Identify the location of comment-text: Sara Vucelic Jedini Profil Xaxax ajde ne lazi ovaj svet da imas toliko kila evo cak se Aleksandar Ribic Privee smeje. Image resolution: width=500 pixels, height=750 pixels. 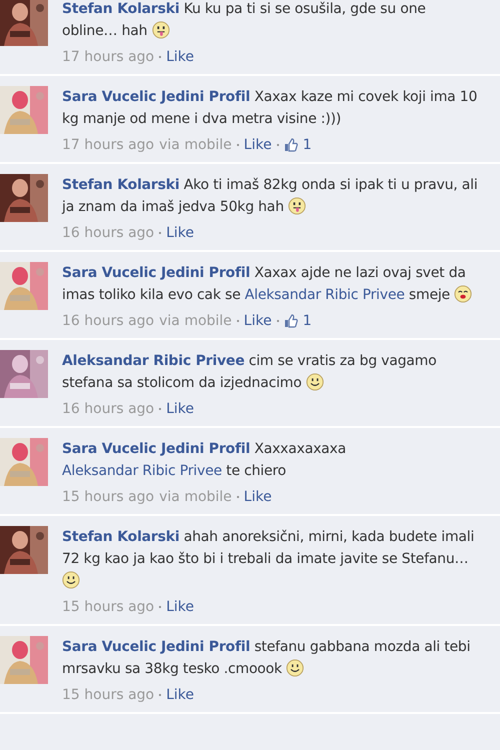
(271, 284).